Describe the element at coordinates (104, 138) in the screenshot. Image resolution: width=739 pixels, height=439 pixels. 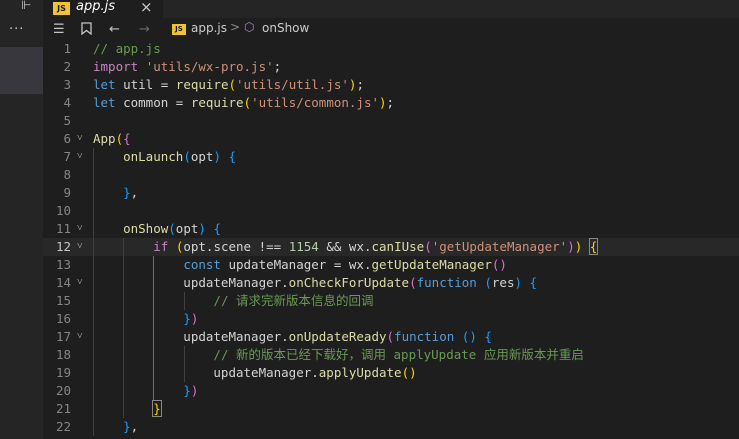
I see `code-token: App` at that location.